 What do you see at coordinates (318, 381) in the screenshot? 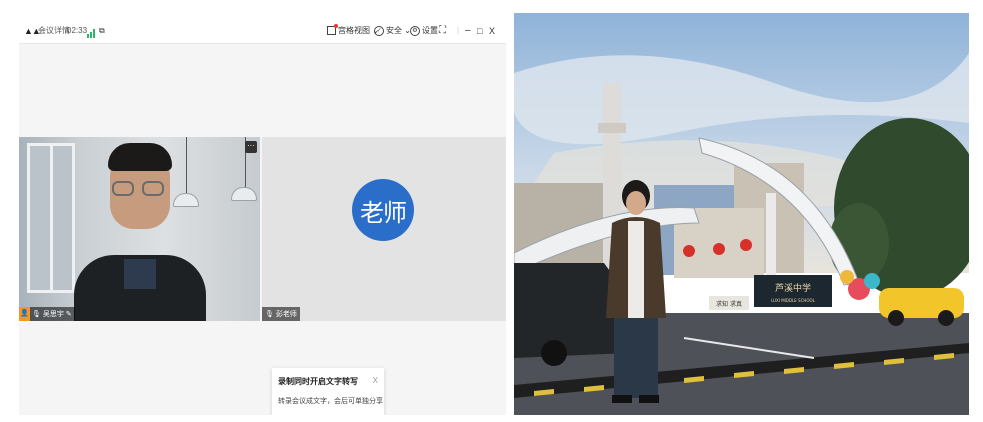
I see `tip-title: 录制同时开启文字转写` at bounding box center [318, 381].